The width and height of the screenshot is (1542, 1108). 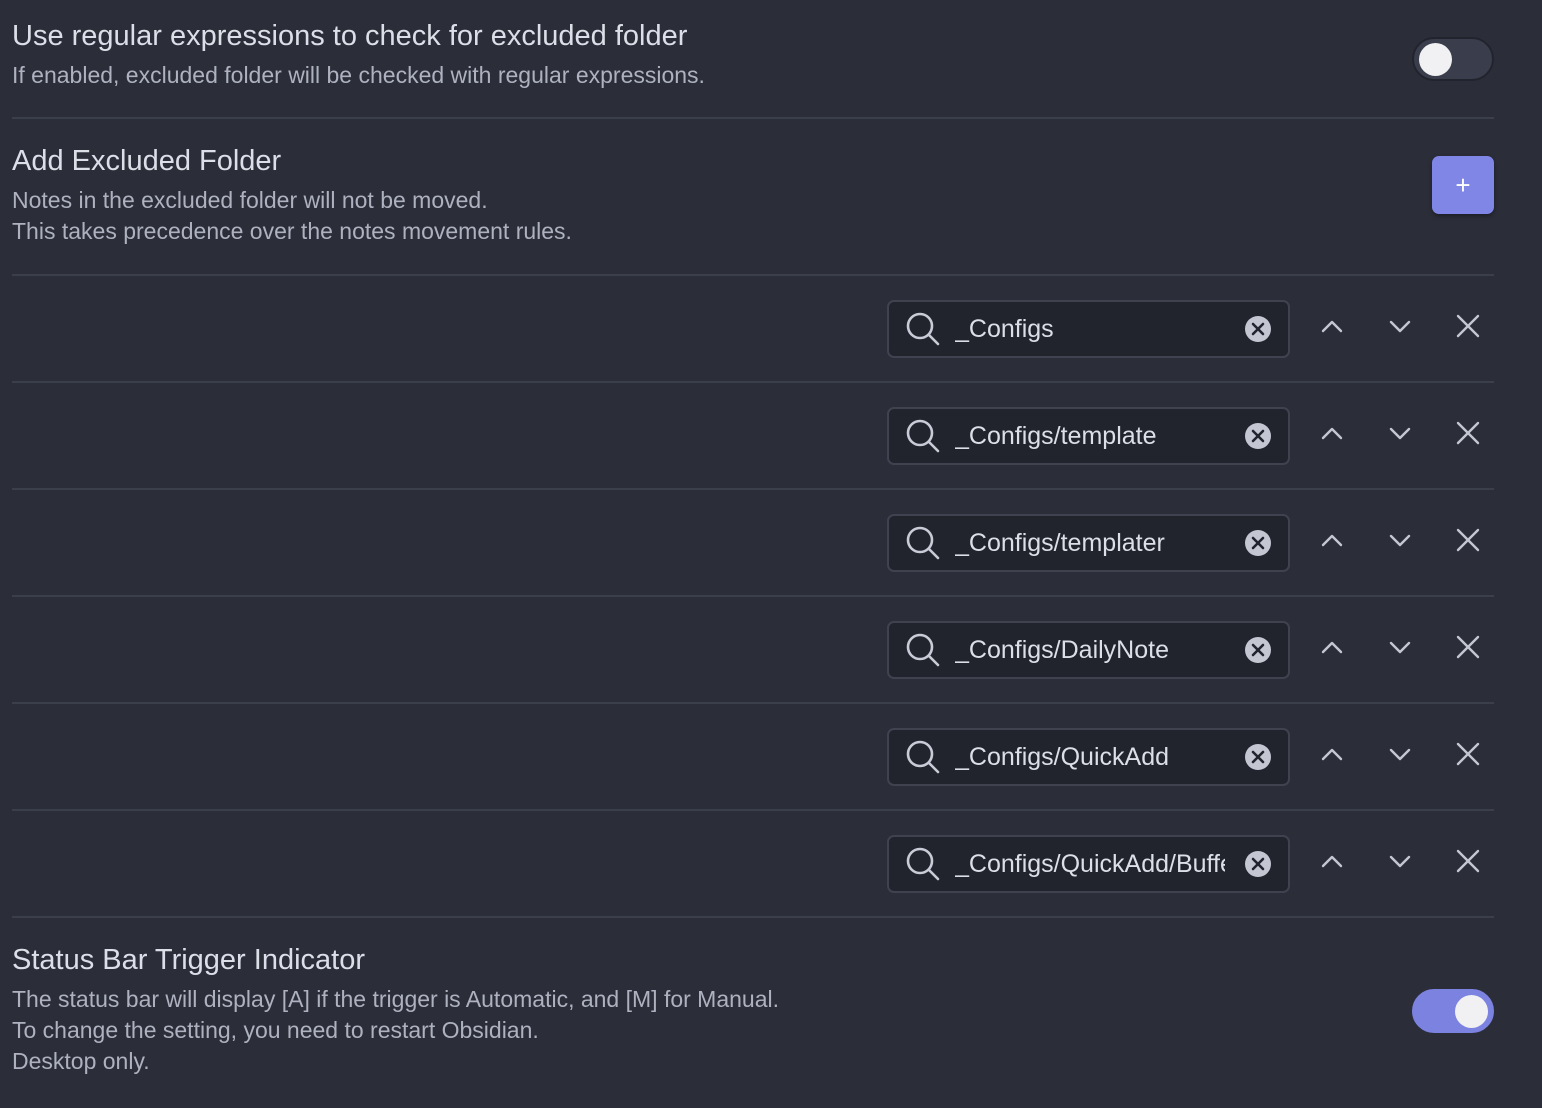 I want to click on add-folder-button: +, so click(x=1463, y=184).